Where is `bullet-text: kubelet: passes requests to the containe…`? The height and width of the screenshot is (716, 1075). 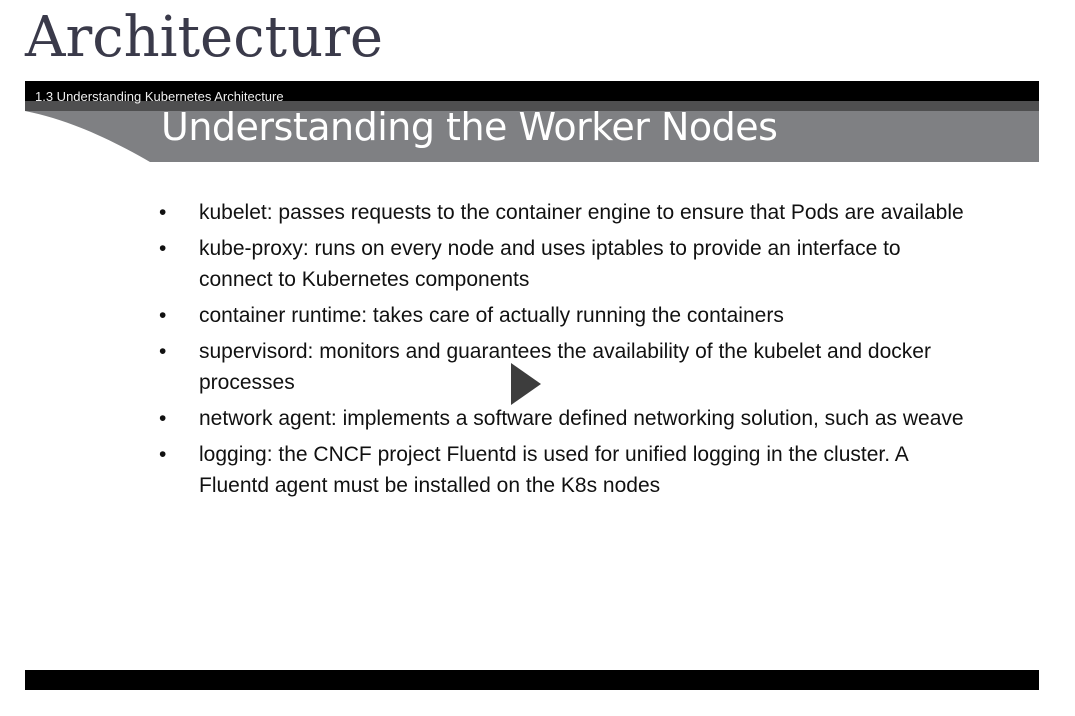
bullet-text: kubelet: passes requests to the containe… is located at coordinates (581, 212).